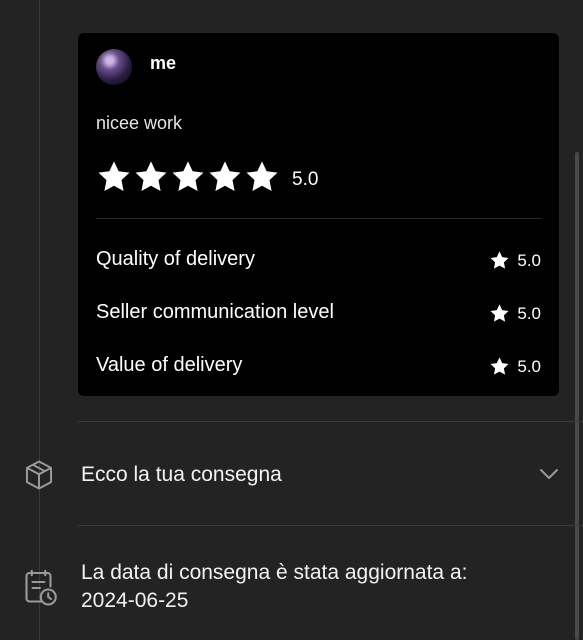 This screenshot has width=583, height=640. I want to click on box-icon, so click(39, 475).